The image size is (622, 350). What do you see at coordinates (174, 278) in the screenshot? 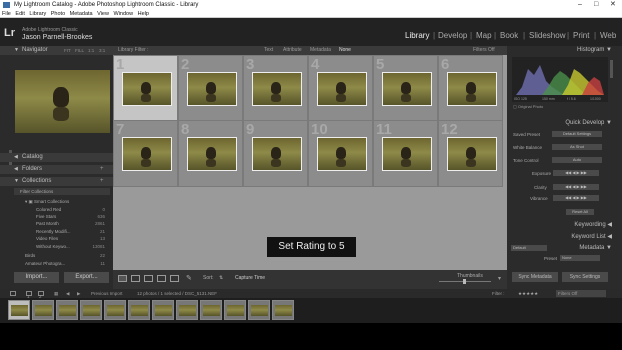
I see `people-view-icon` at bounding box center [174, 278].